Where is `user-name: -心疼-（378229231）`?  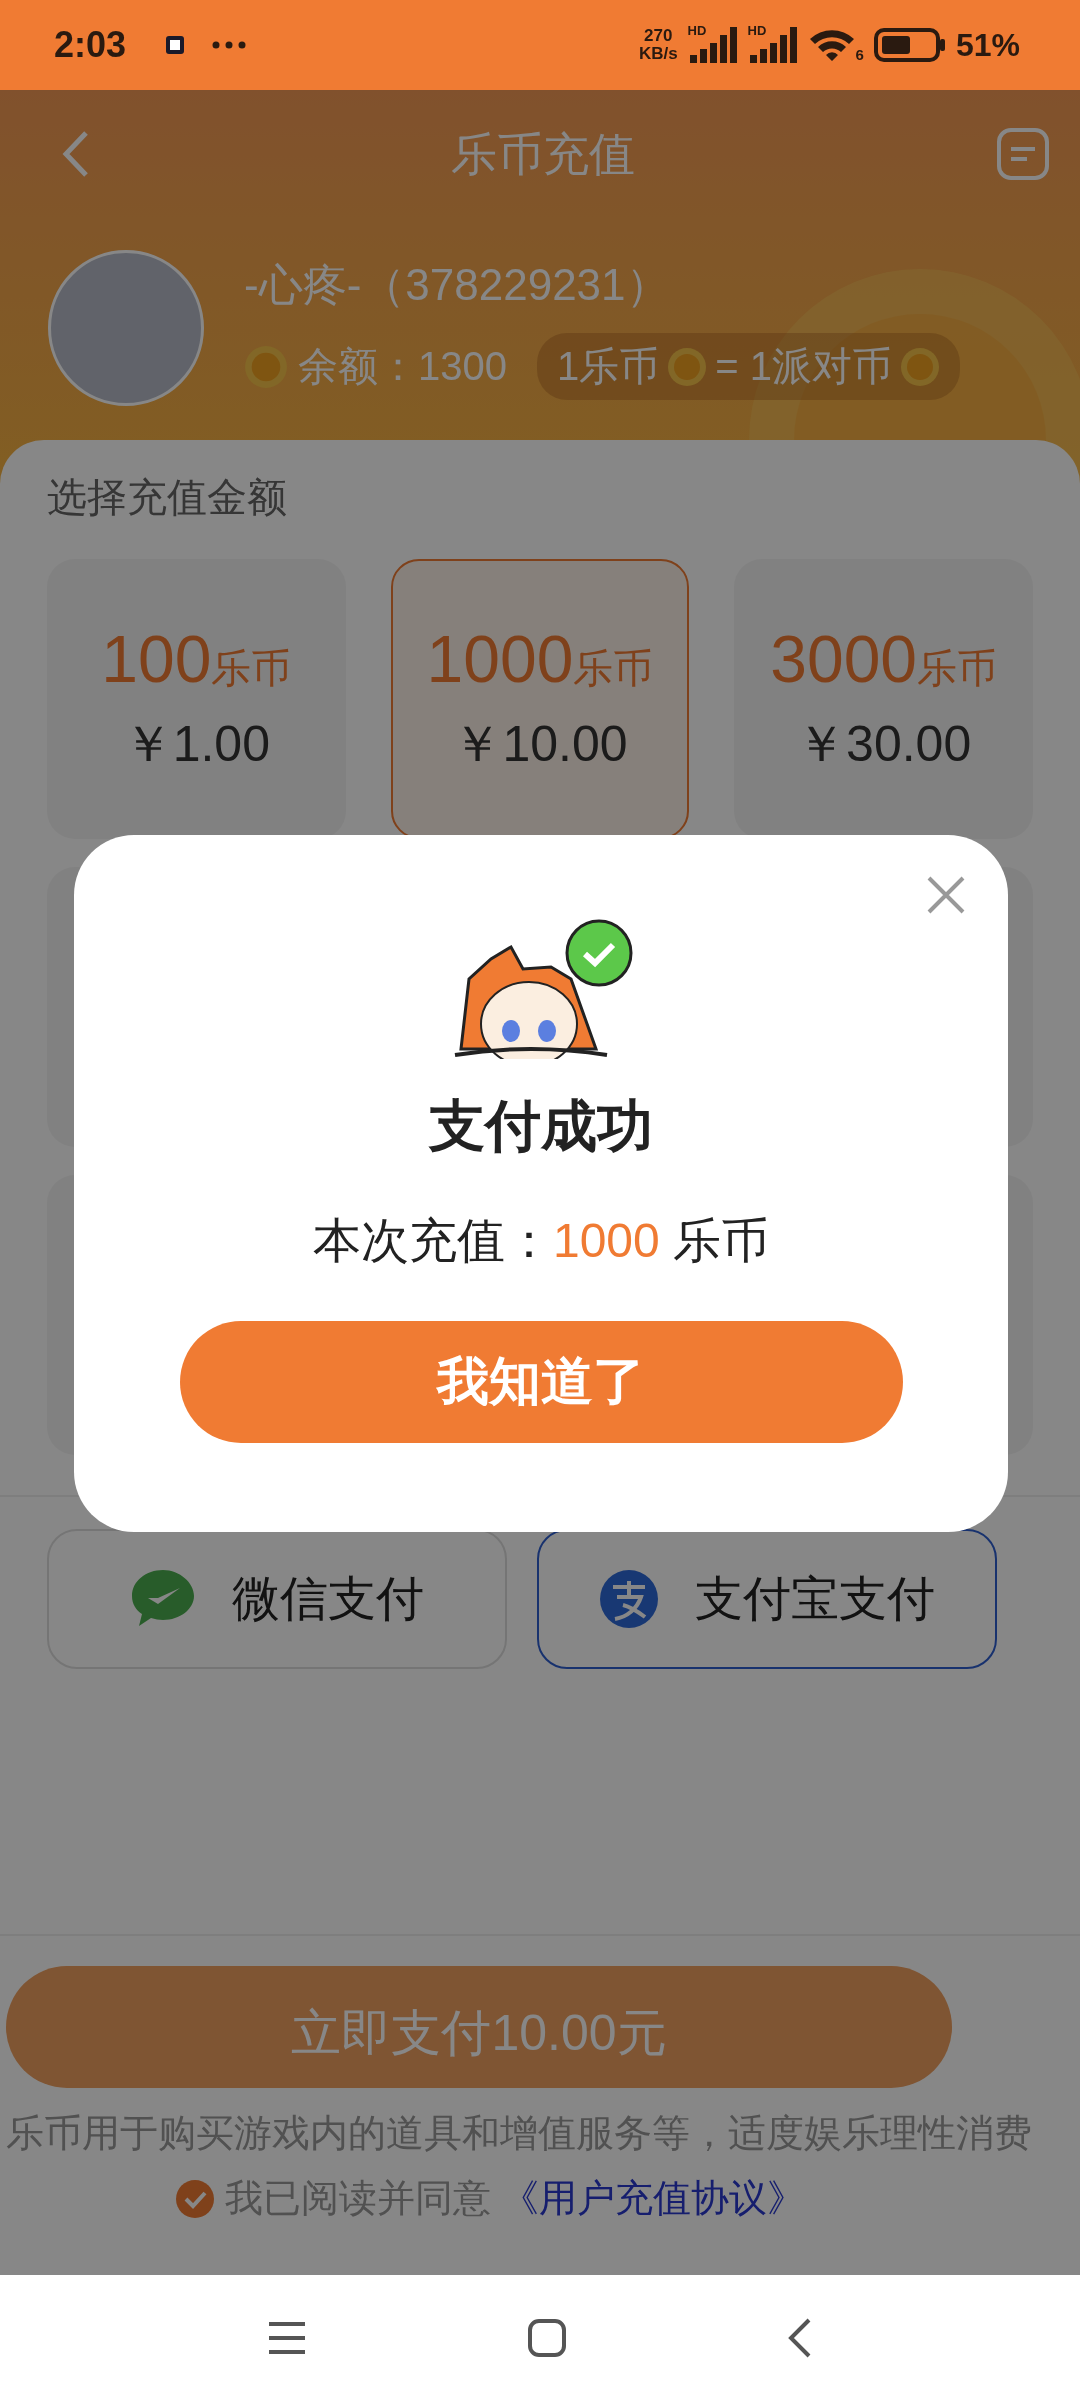 user-name: -心疼-（378229231） is located at coordinates (457, 285).